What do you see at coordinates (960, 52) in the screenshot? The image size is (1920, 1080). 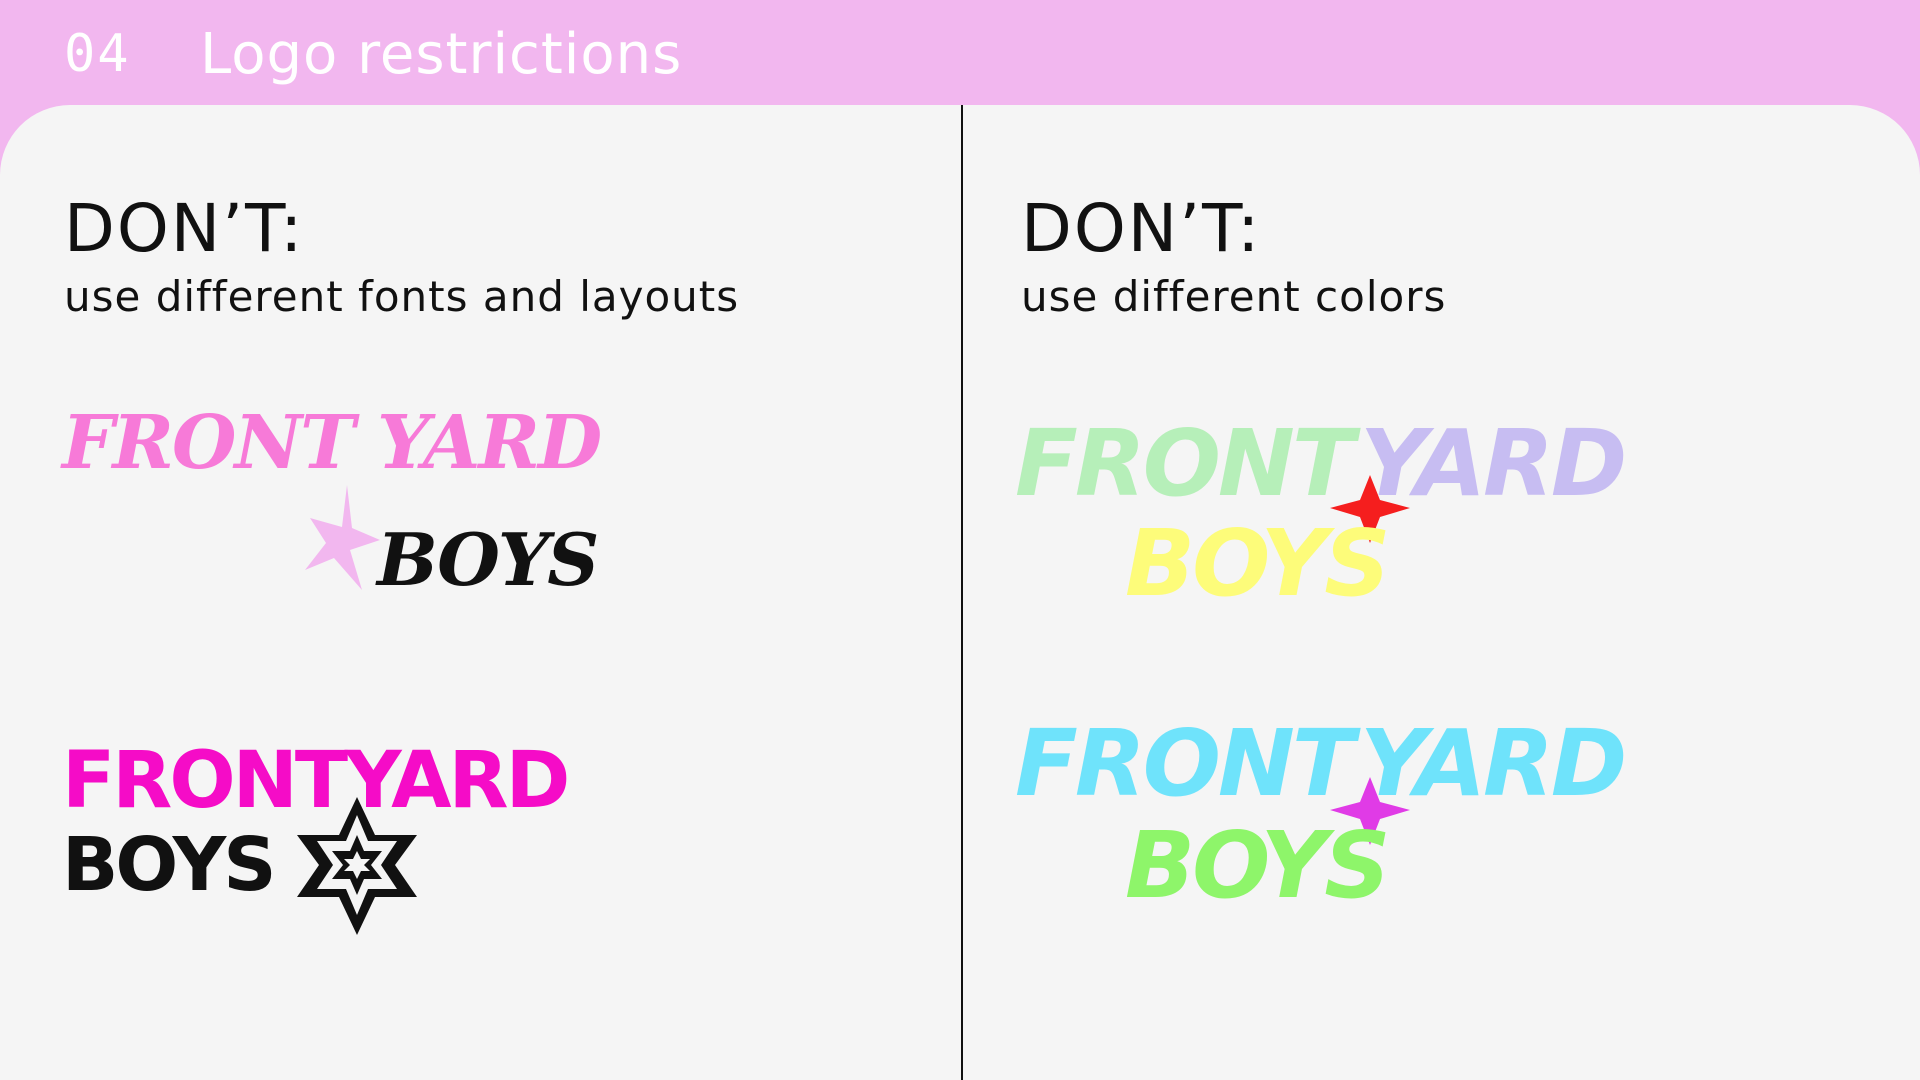 I see `header-bar: 04 Logo restrictions` at bounding box center [960, 52].